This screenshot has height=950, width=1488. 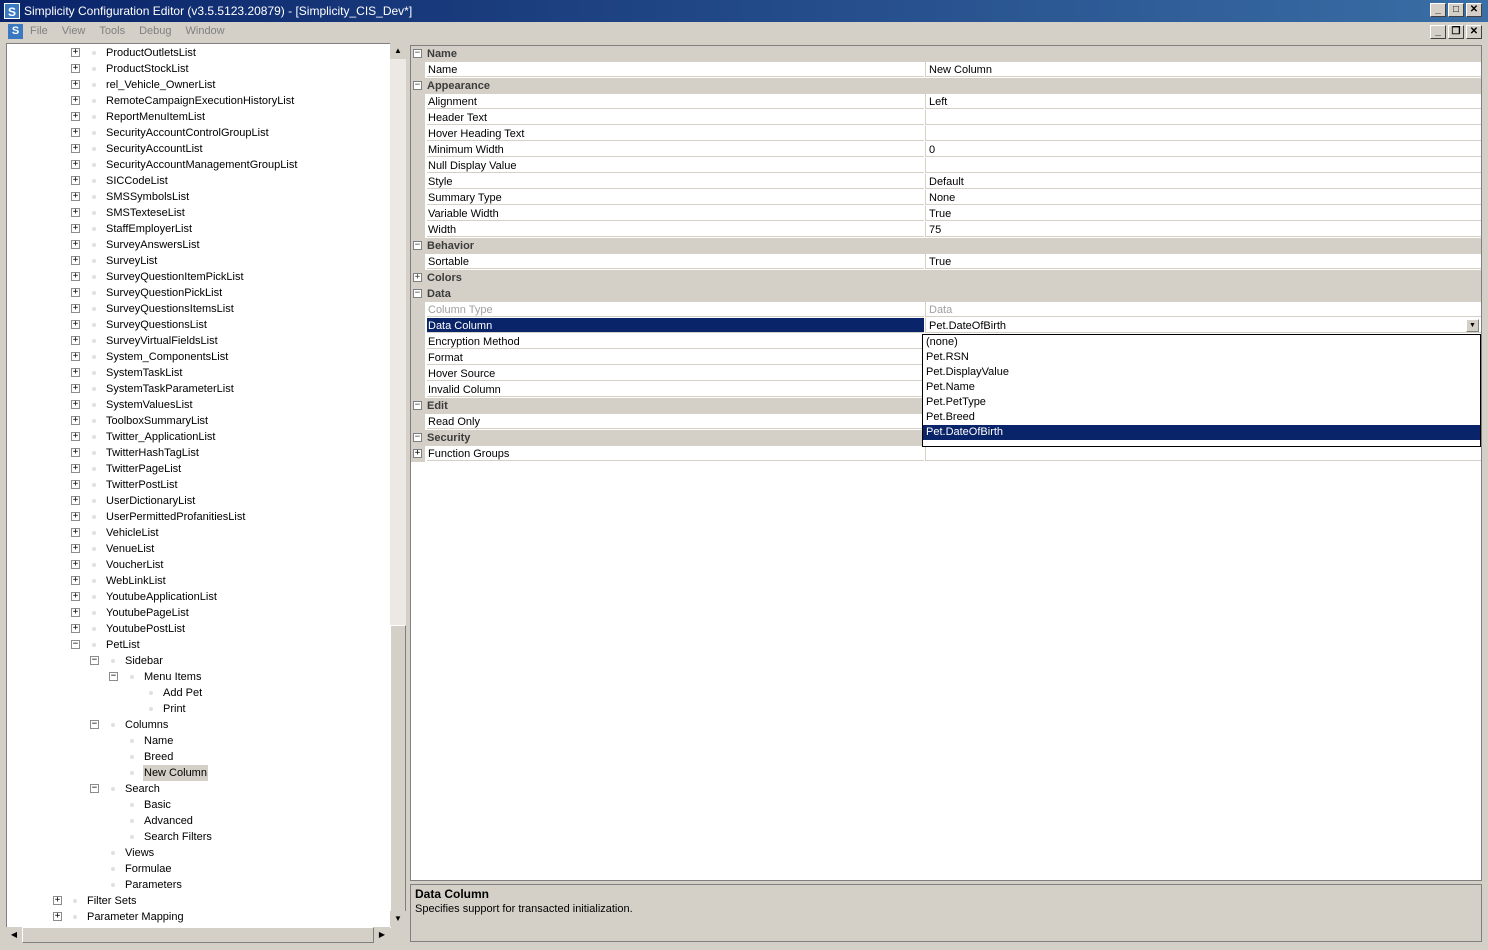 What do you see at coordinates (199, 693) in the screenshot?
I see `tree-node: Add Pet` at bounding box center [199, 693].